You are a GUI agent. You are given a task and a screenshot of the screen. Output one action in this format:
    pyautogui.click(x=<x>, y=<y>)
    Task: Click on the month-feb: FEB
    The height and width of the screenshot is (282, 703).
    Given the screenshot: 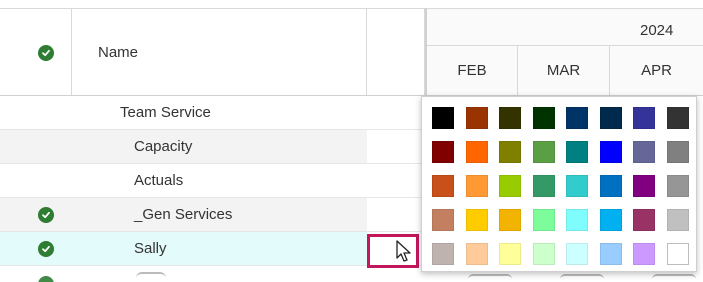 What is the action you would take?
    pyautogui.click(x=472, y=70)
    